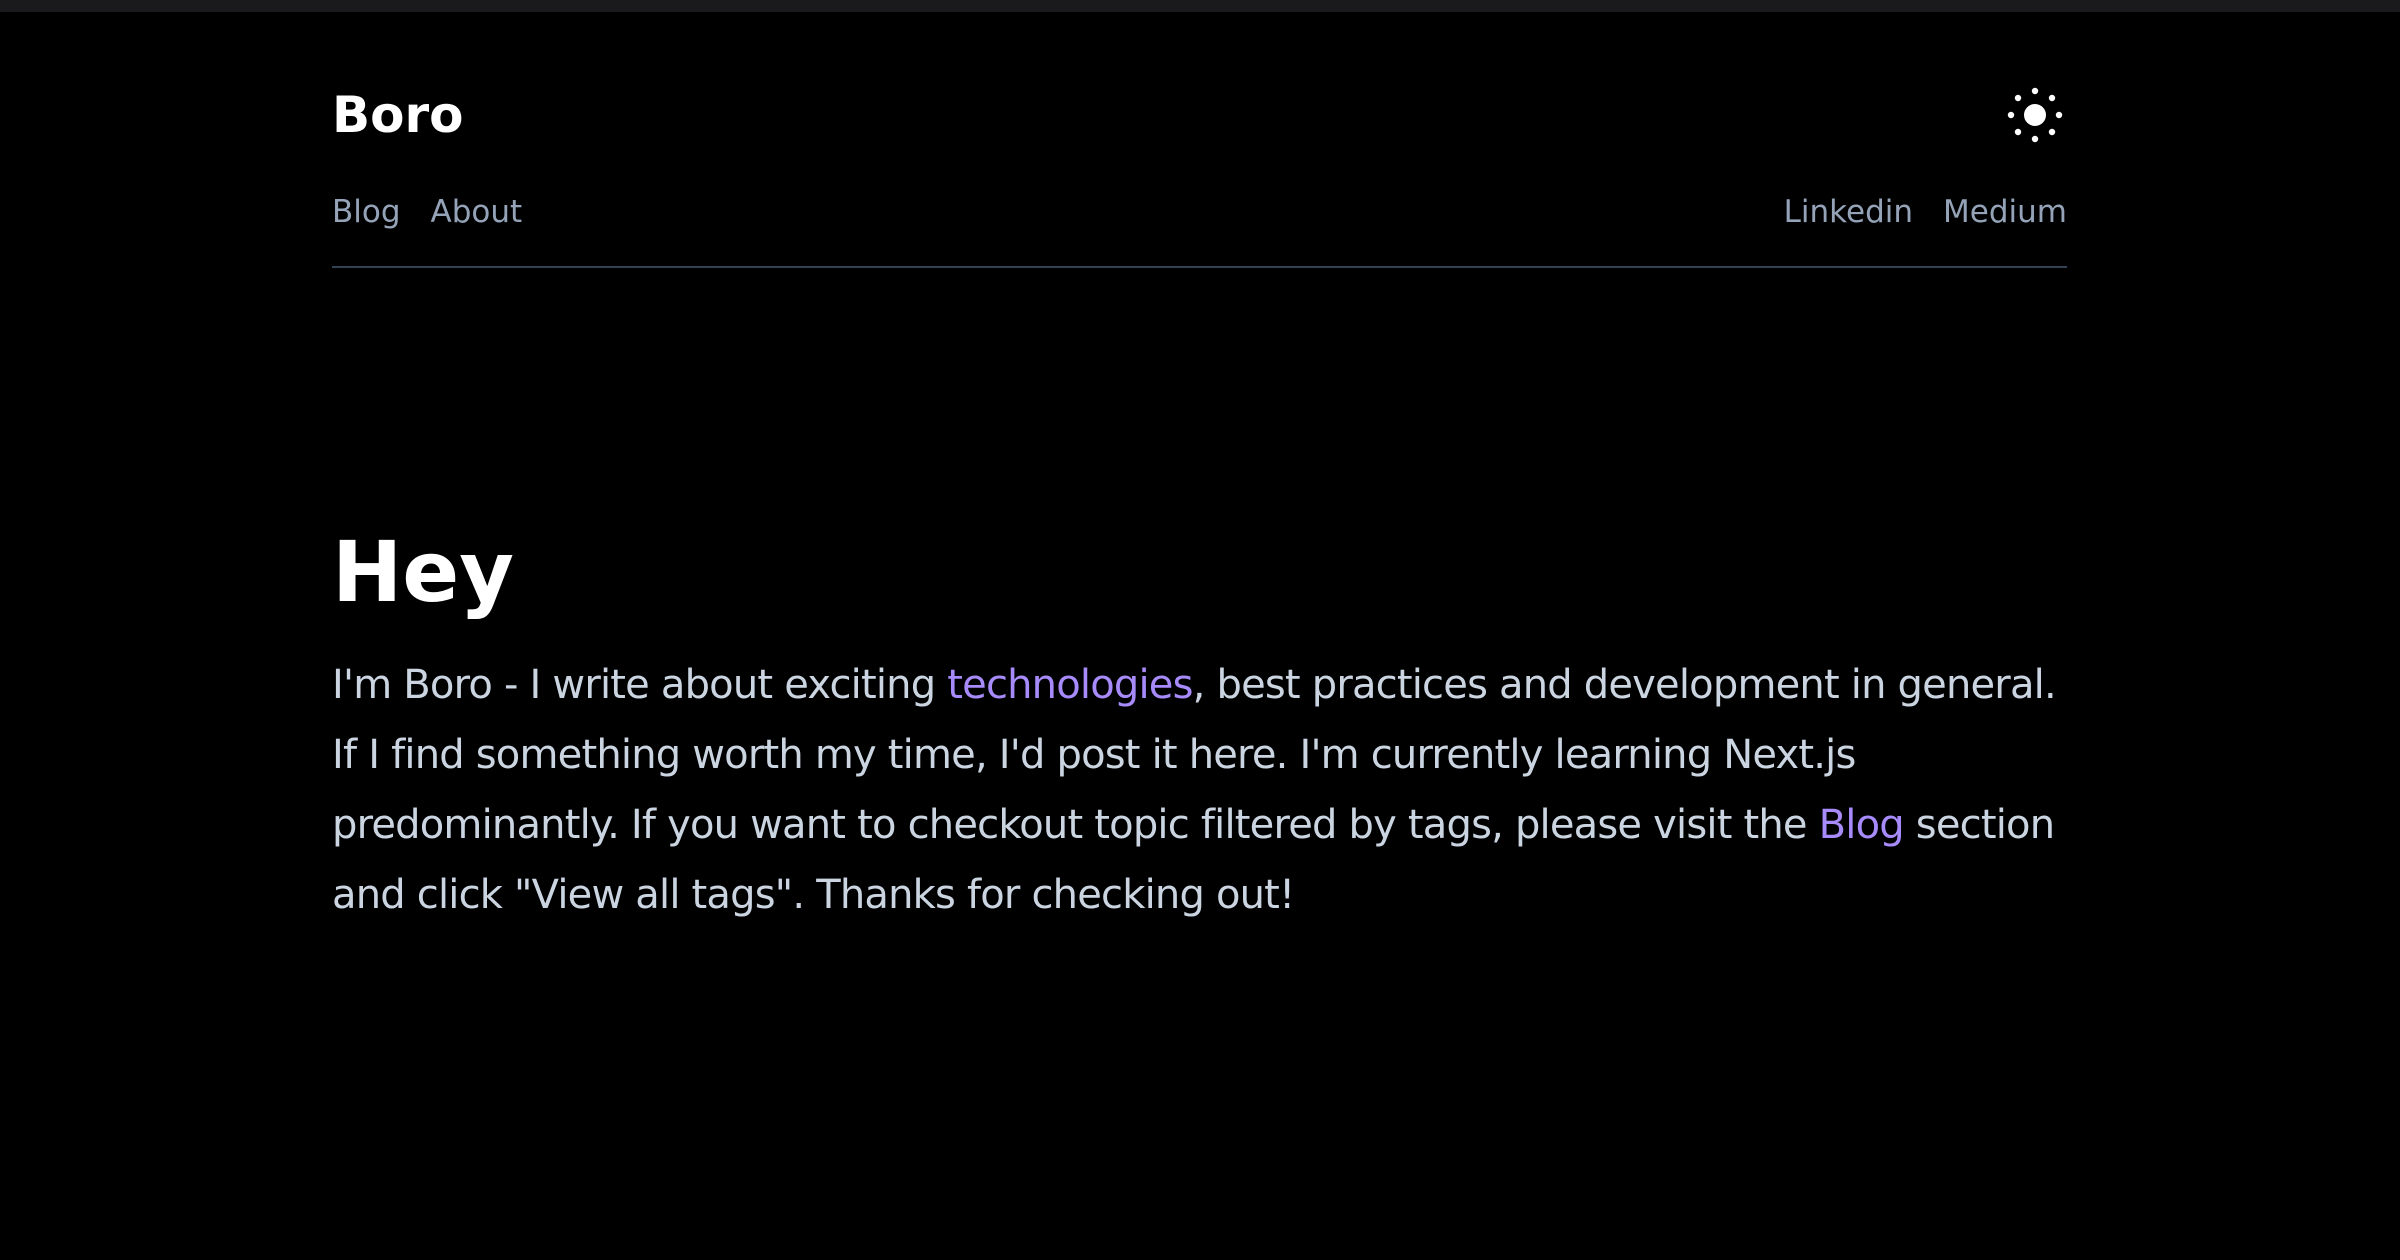 The image size is (2400, 1260). I want to click on nav-link-about: About, so click(477, 212).